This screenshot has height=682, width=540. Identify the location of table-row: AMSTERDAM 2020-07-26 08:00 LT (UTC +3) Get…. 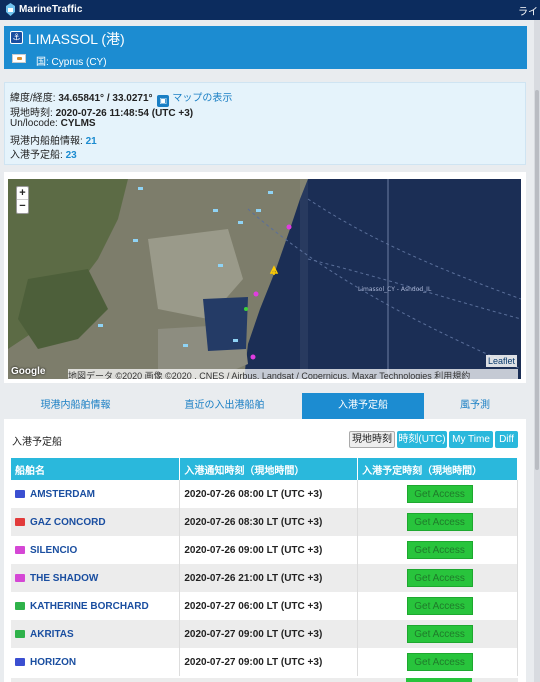
(264, 494).